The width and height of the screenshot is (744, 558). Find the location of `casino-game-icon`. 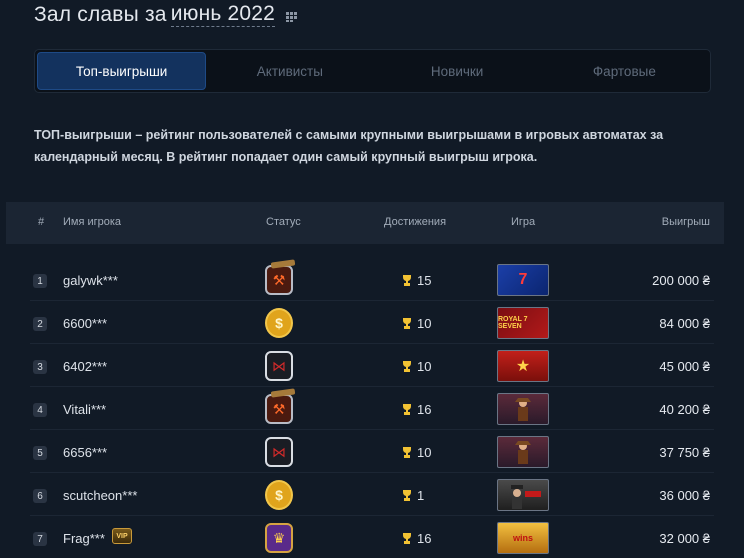

casino-game-icon is located at coordinates (523, 495).